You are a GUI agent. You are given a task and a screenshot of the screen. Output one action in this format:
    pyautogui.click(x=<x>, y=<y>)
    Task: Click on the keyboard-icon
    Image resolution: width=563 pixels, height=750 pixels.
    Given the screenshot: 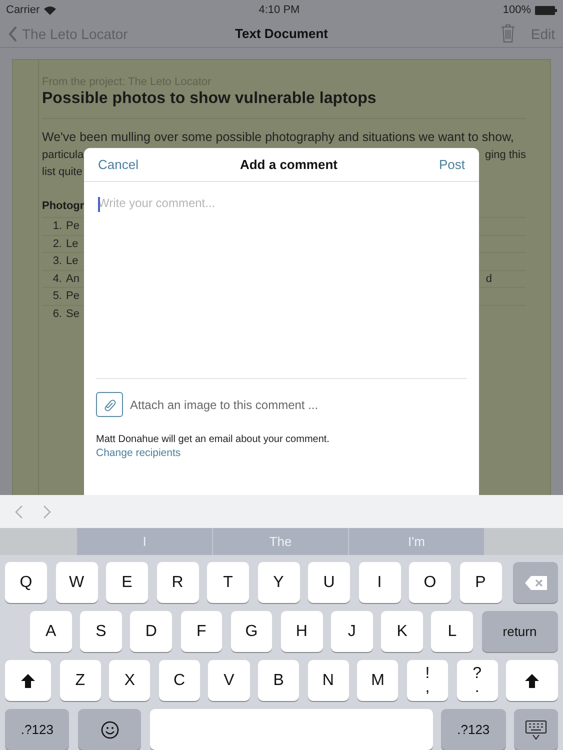 What is the action you would take?
    pyautogui.click(x=536, y=730)
    